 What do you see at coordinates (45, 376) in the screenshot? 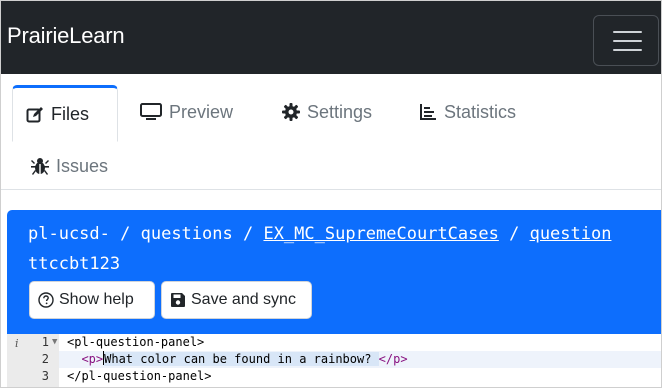
I see `line-number: 3` at bounding box center [45, 376].